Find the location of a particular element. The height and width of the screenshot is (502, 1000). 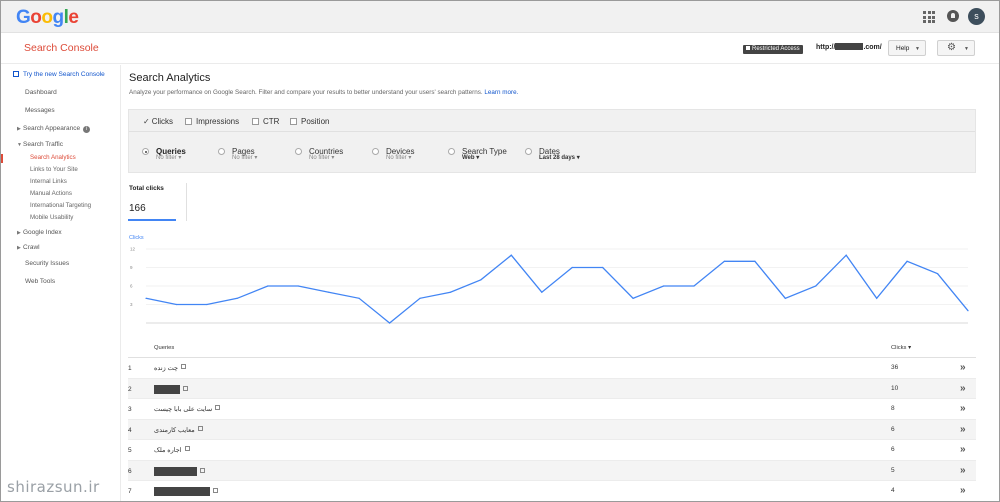

sidebar-item-messages: Messages is located at coordinates (40, 110).